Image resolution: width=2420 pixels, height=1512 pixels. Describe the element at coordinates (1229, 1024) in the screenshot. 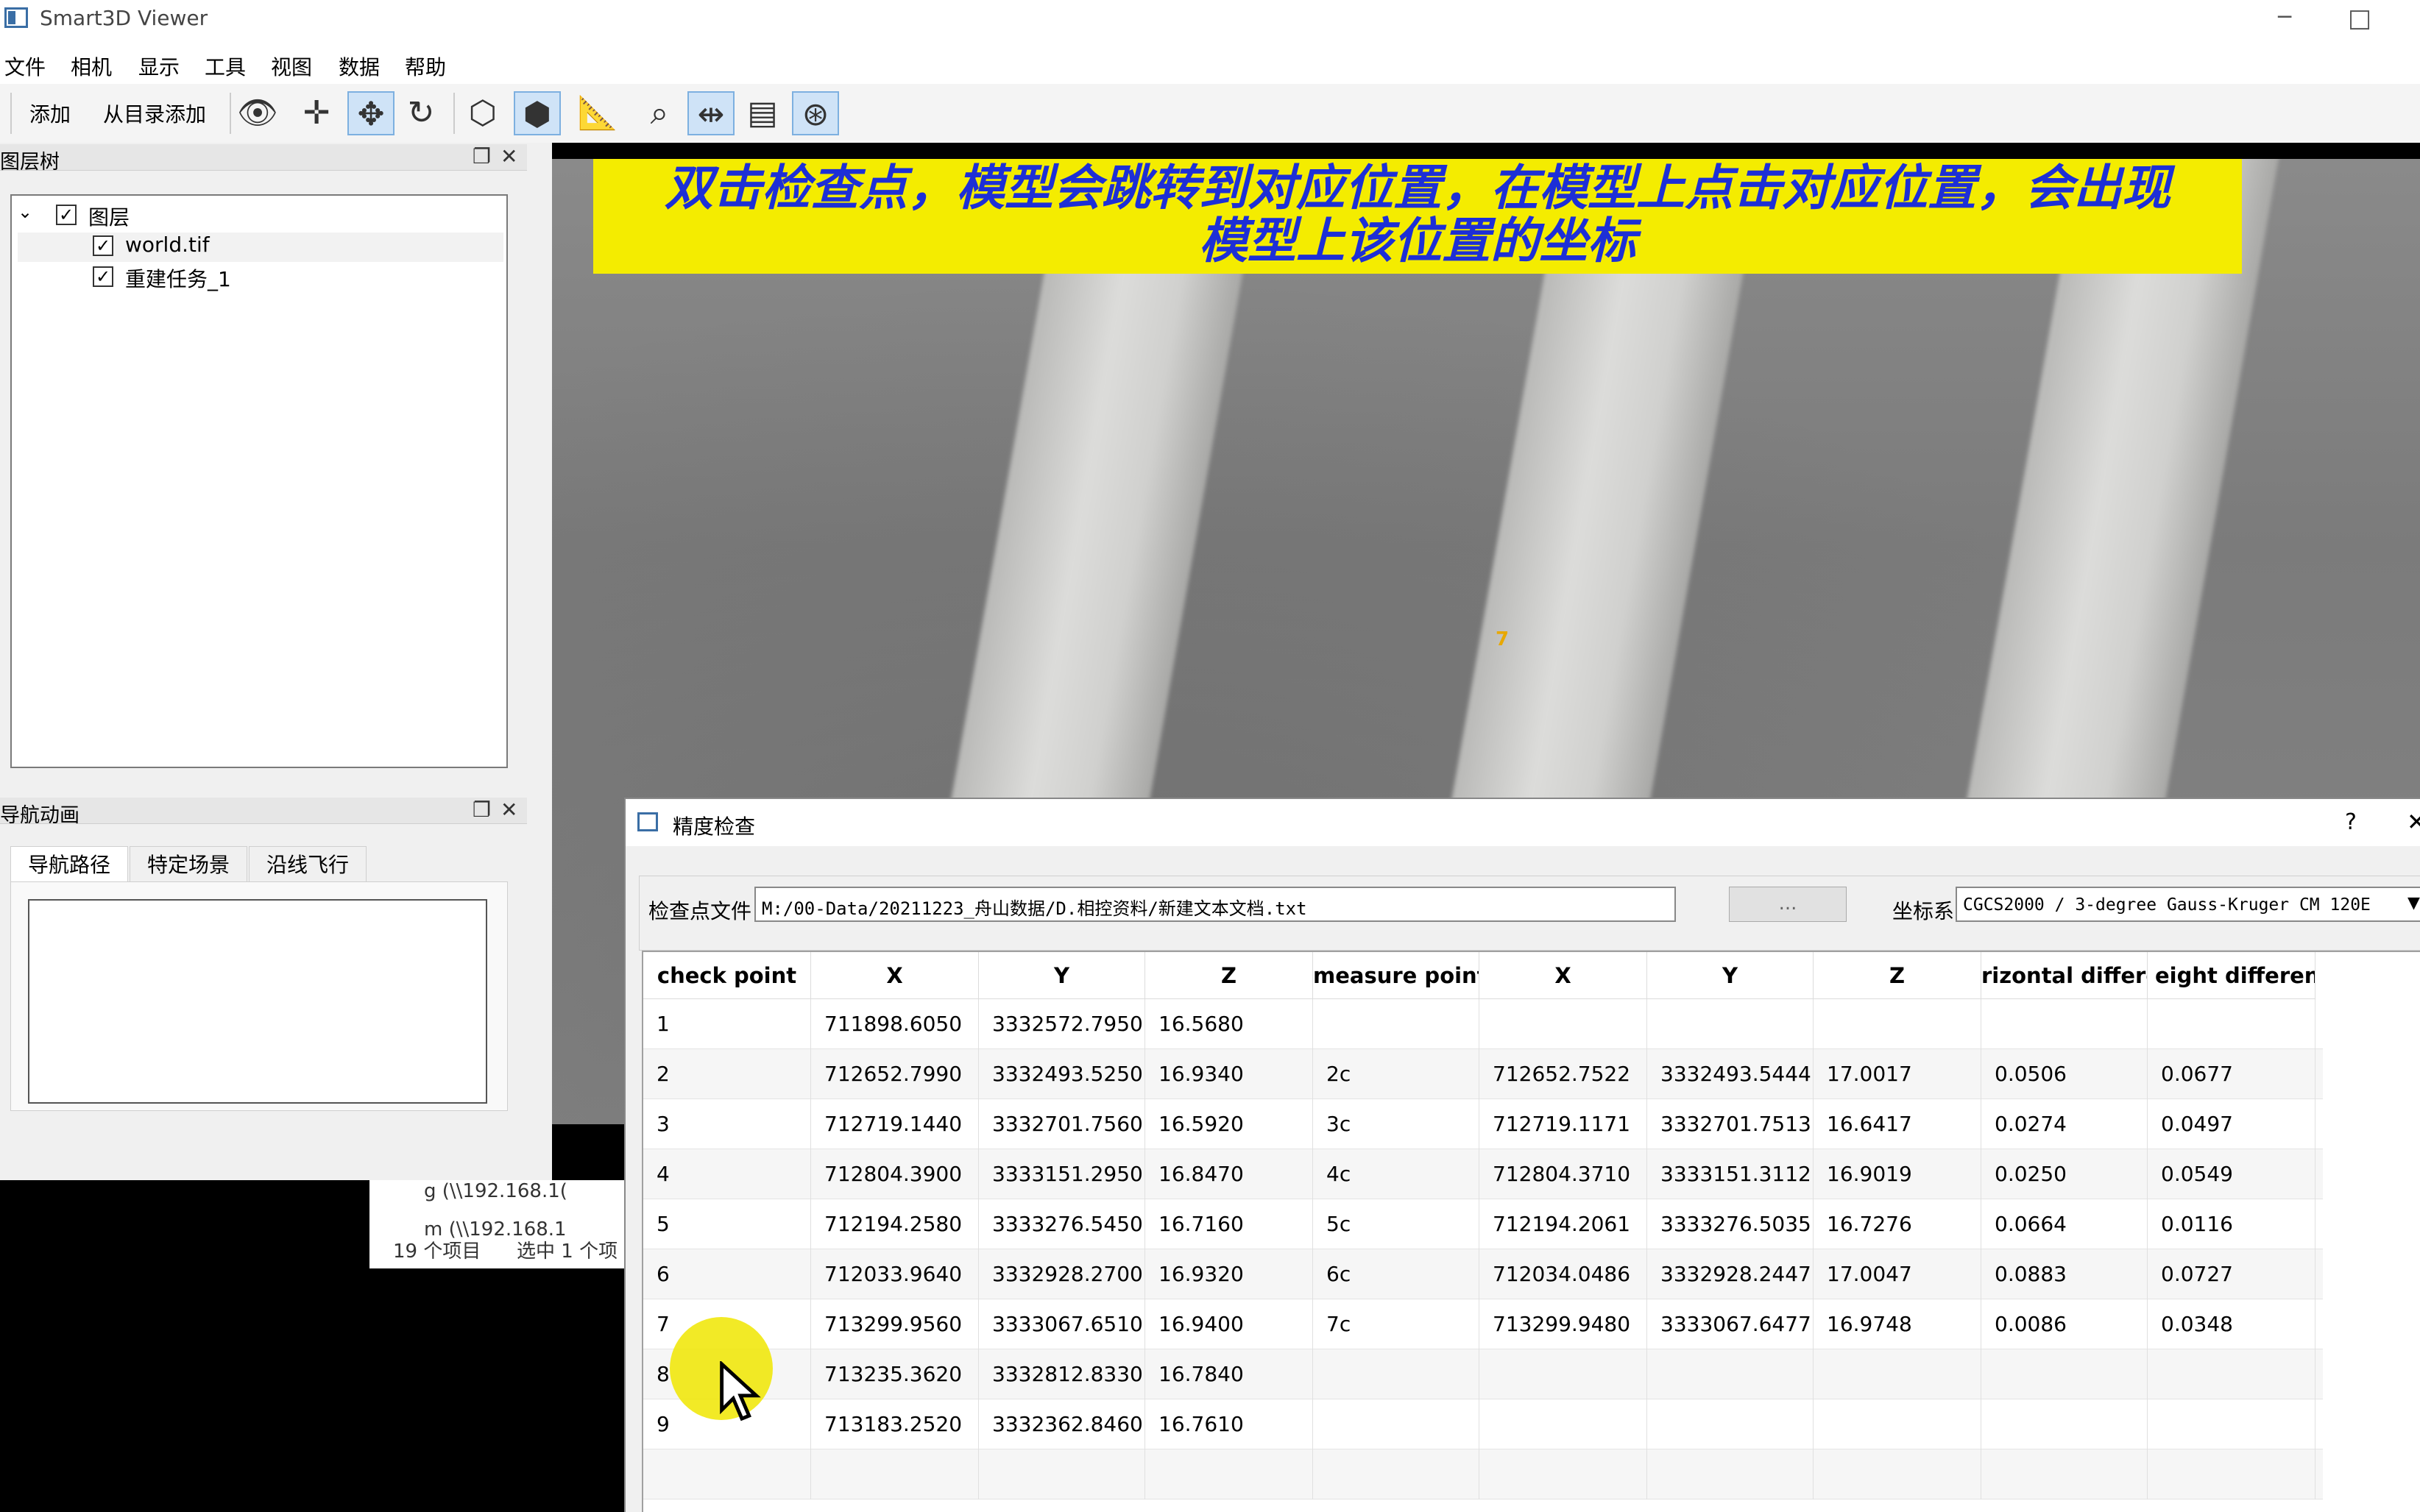

I see `table-cell: 16.5680` at that location.